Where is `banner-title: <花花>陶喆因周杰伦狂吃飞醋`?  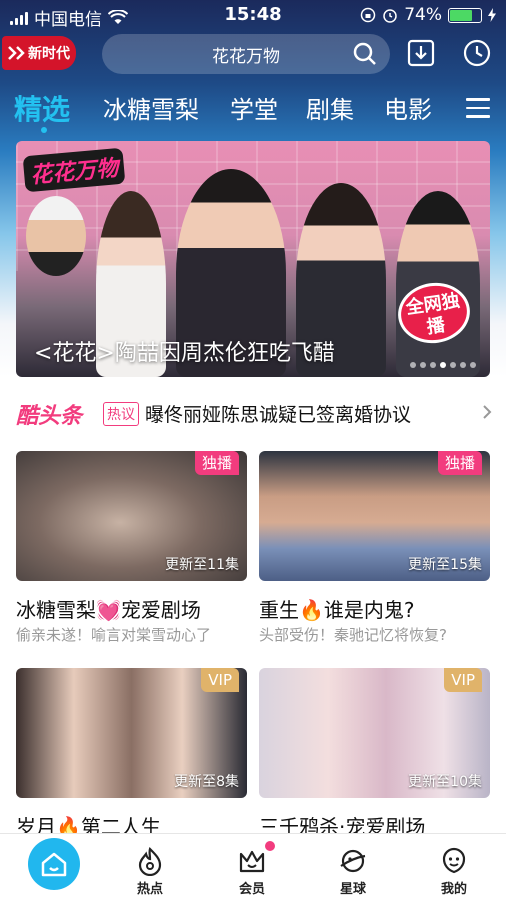
banner-title: <花花>陶喆因周杰伦狂吃飞醋 is located at coordinates (184, 353).